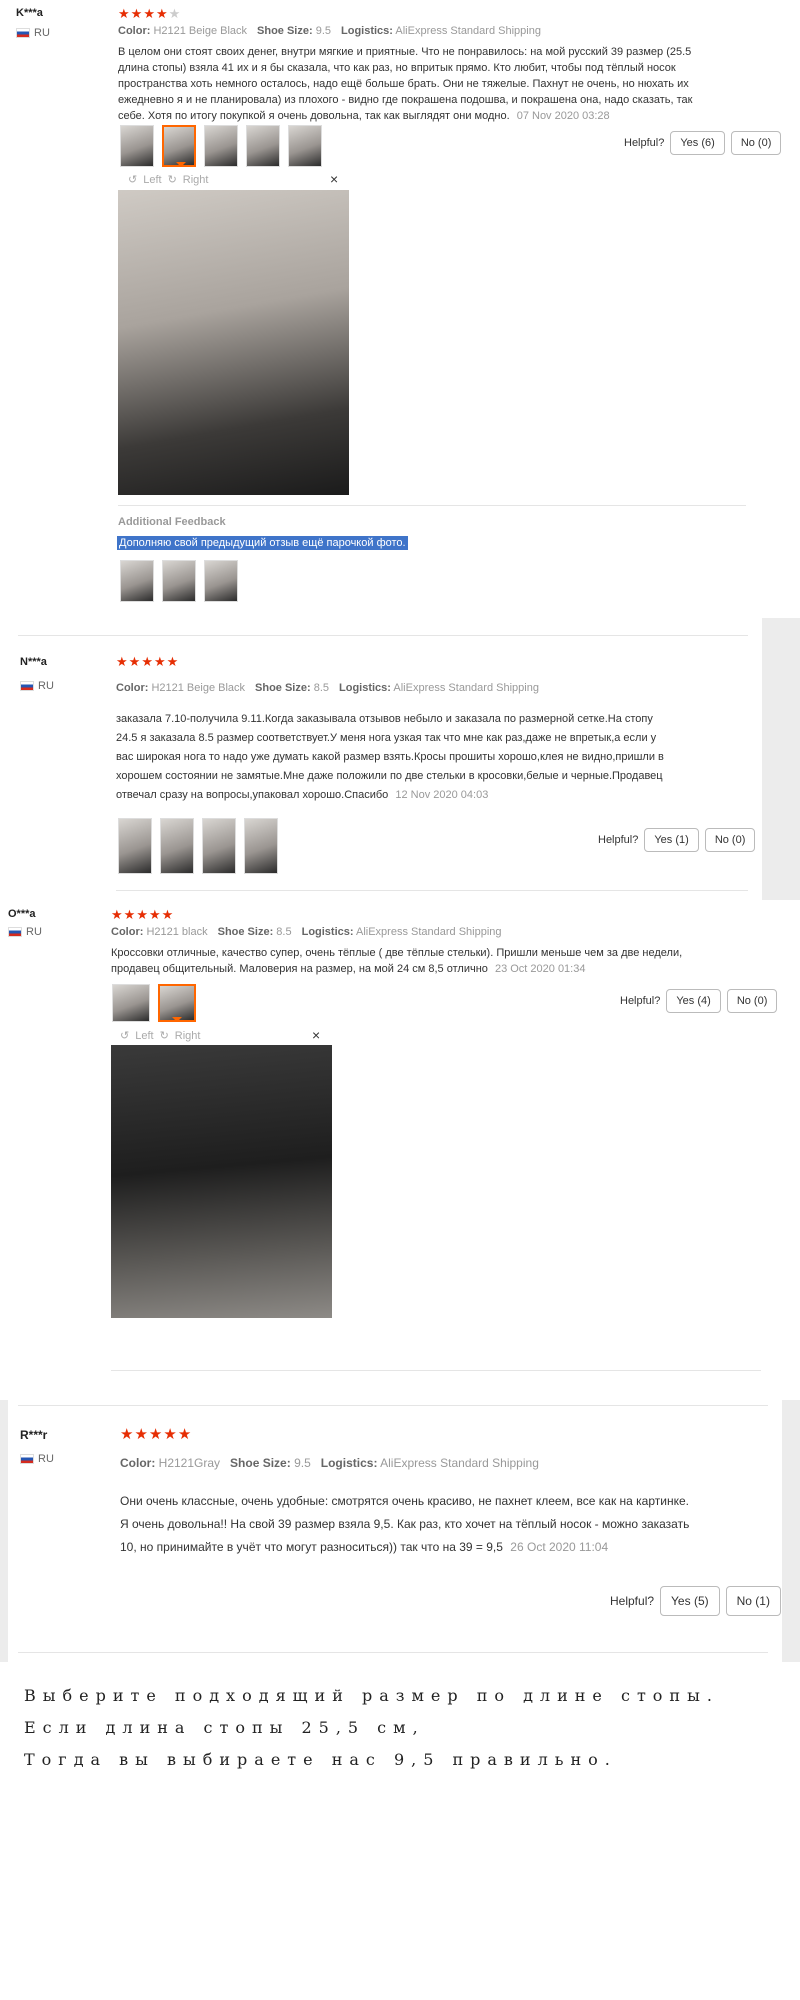 The width and height of the screenshot is (800, 2000). What do you see at coordinates (690, 1601) in the screenshot?
I see `helpful-yes-button: Yes (5)` at bounding box center [690, 1601].